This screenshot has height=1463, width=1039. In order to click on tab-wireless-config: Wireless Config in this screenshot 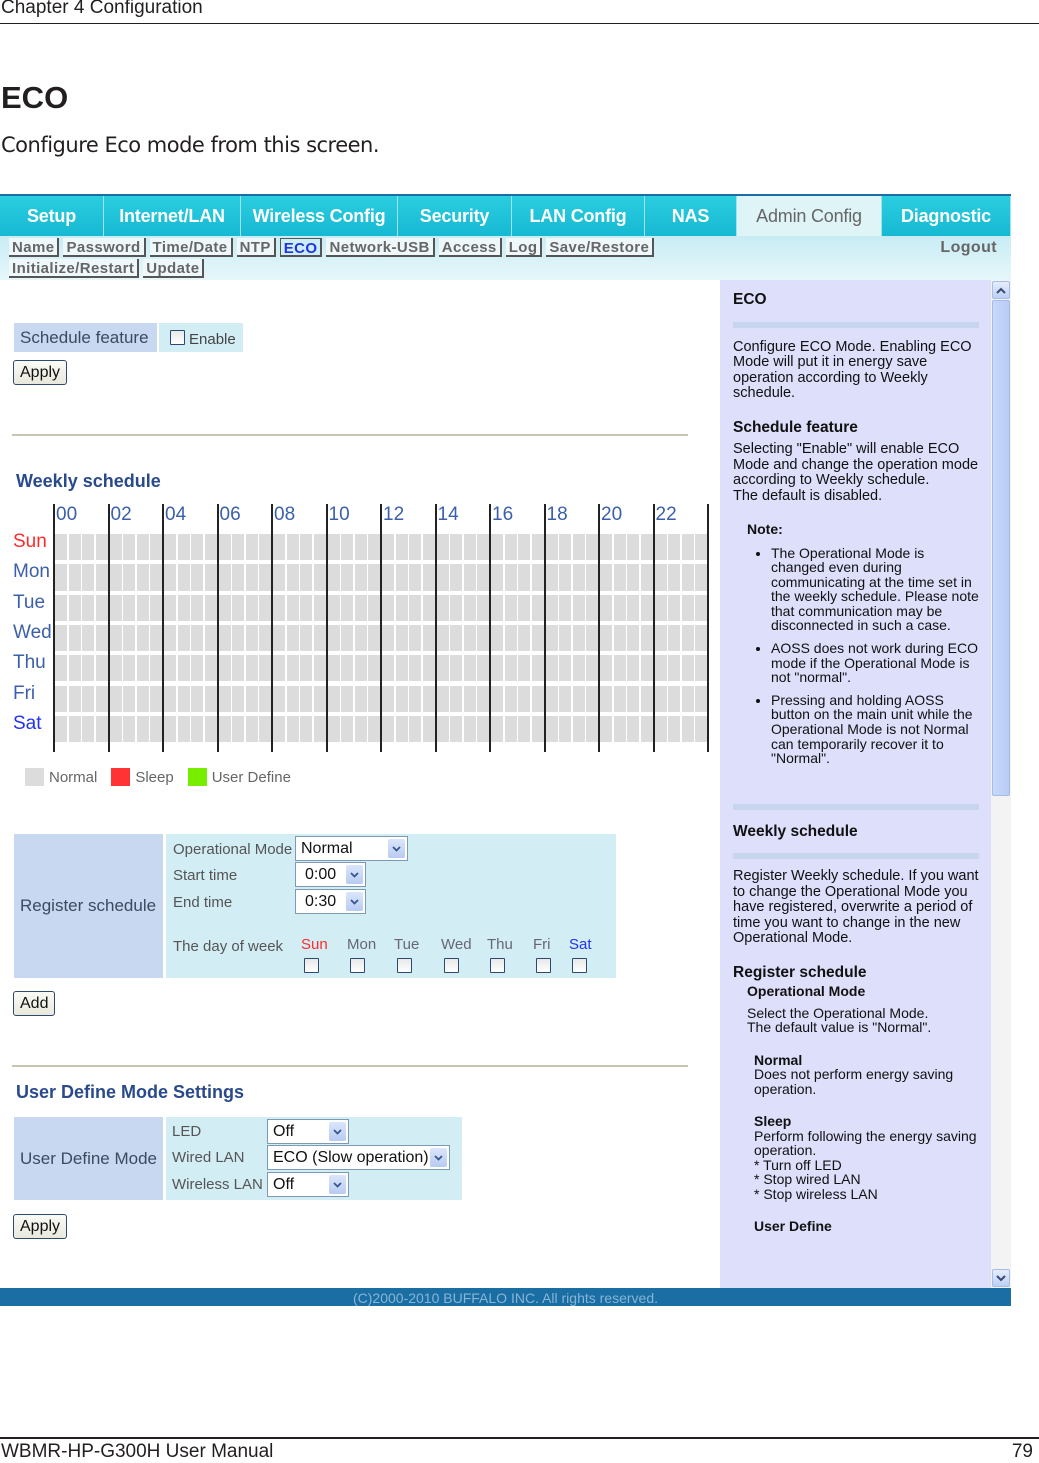, I will do `click(319, 216)`.